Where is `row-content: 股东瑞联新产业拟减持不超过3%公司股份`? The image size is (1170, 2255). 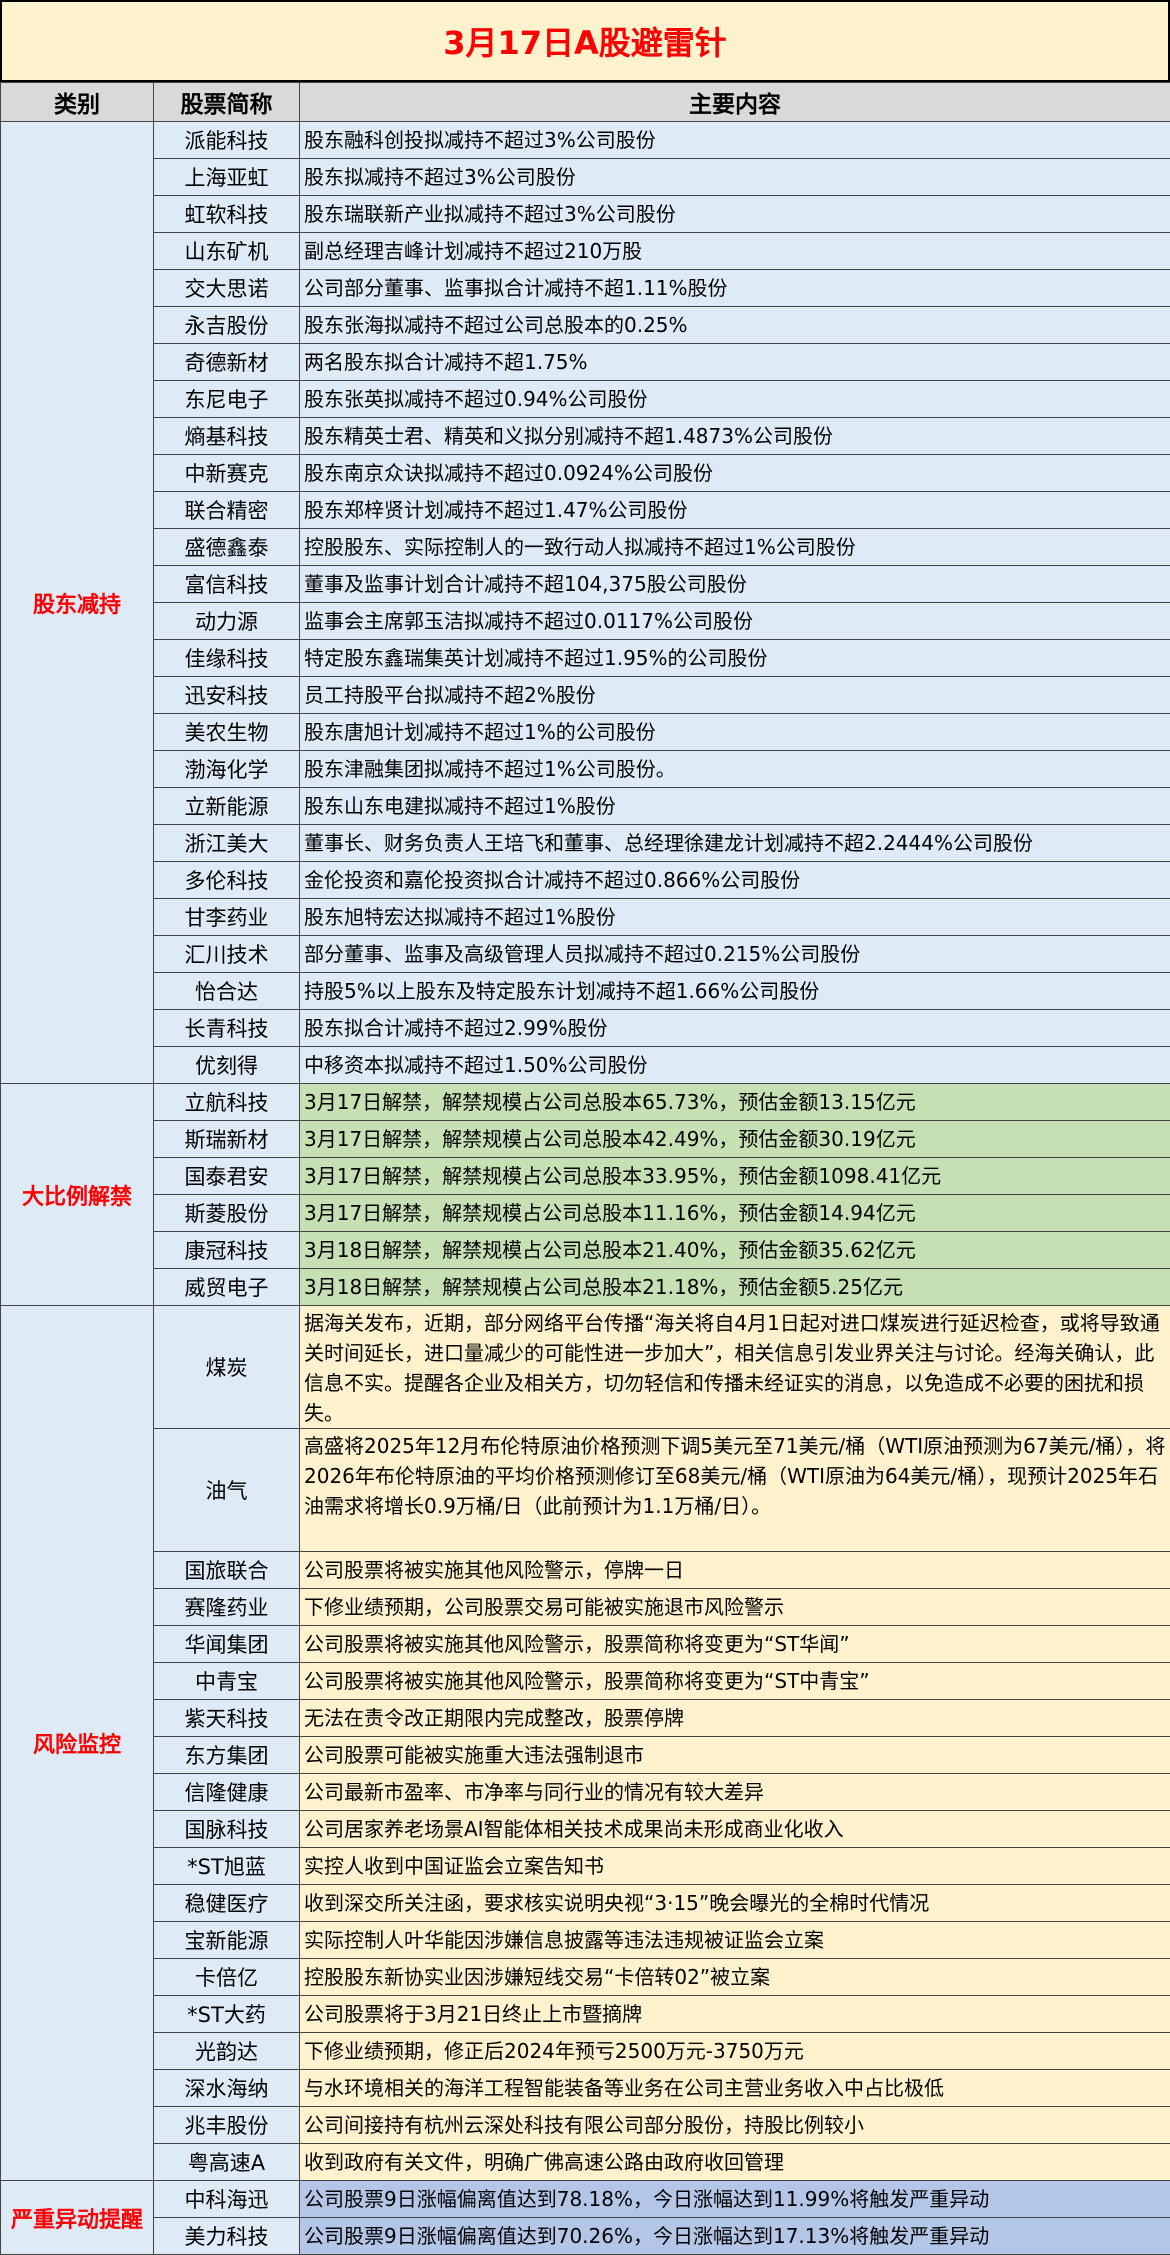 row-content: 股东瑞联新产业拟减持不超过3%公司股份 is located at coordinates (735, 214).